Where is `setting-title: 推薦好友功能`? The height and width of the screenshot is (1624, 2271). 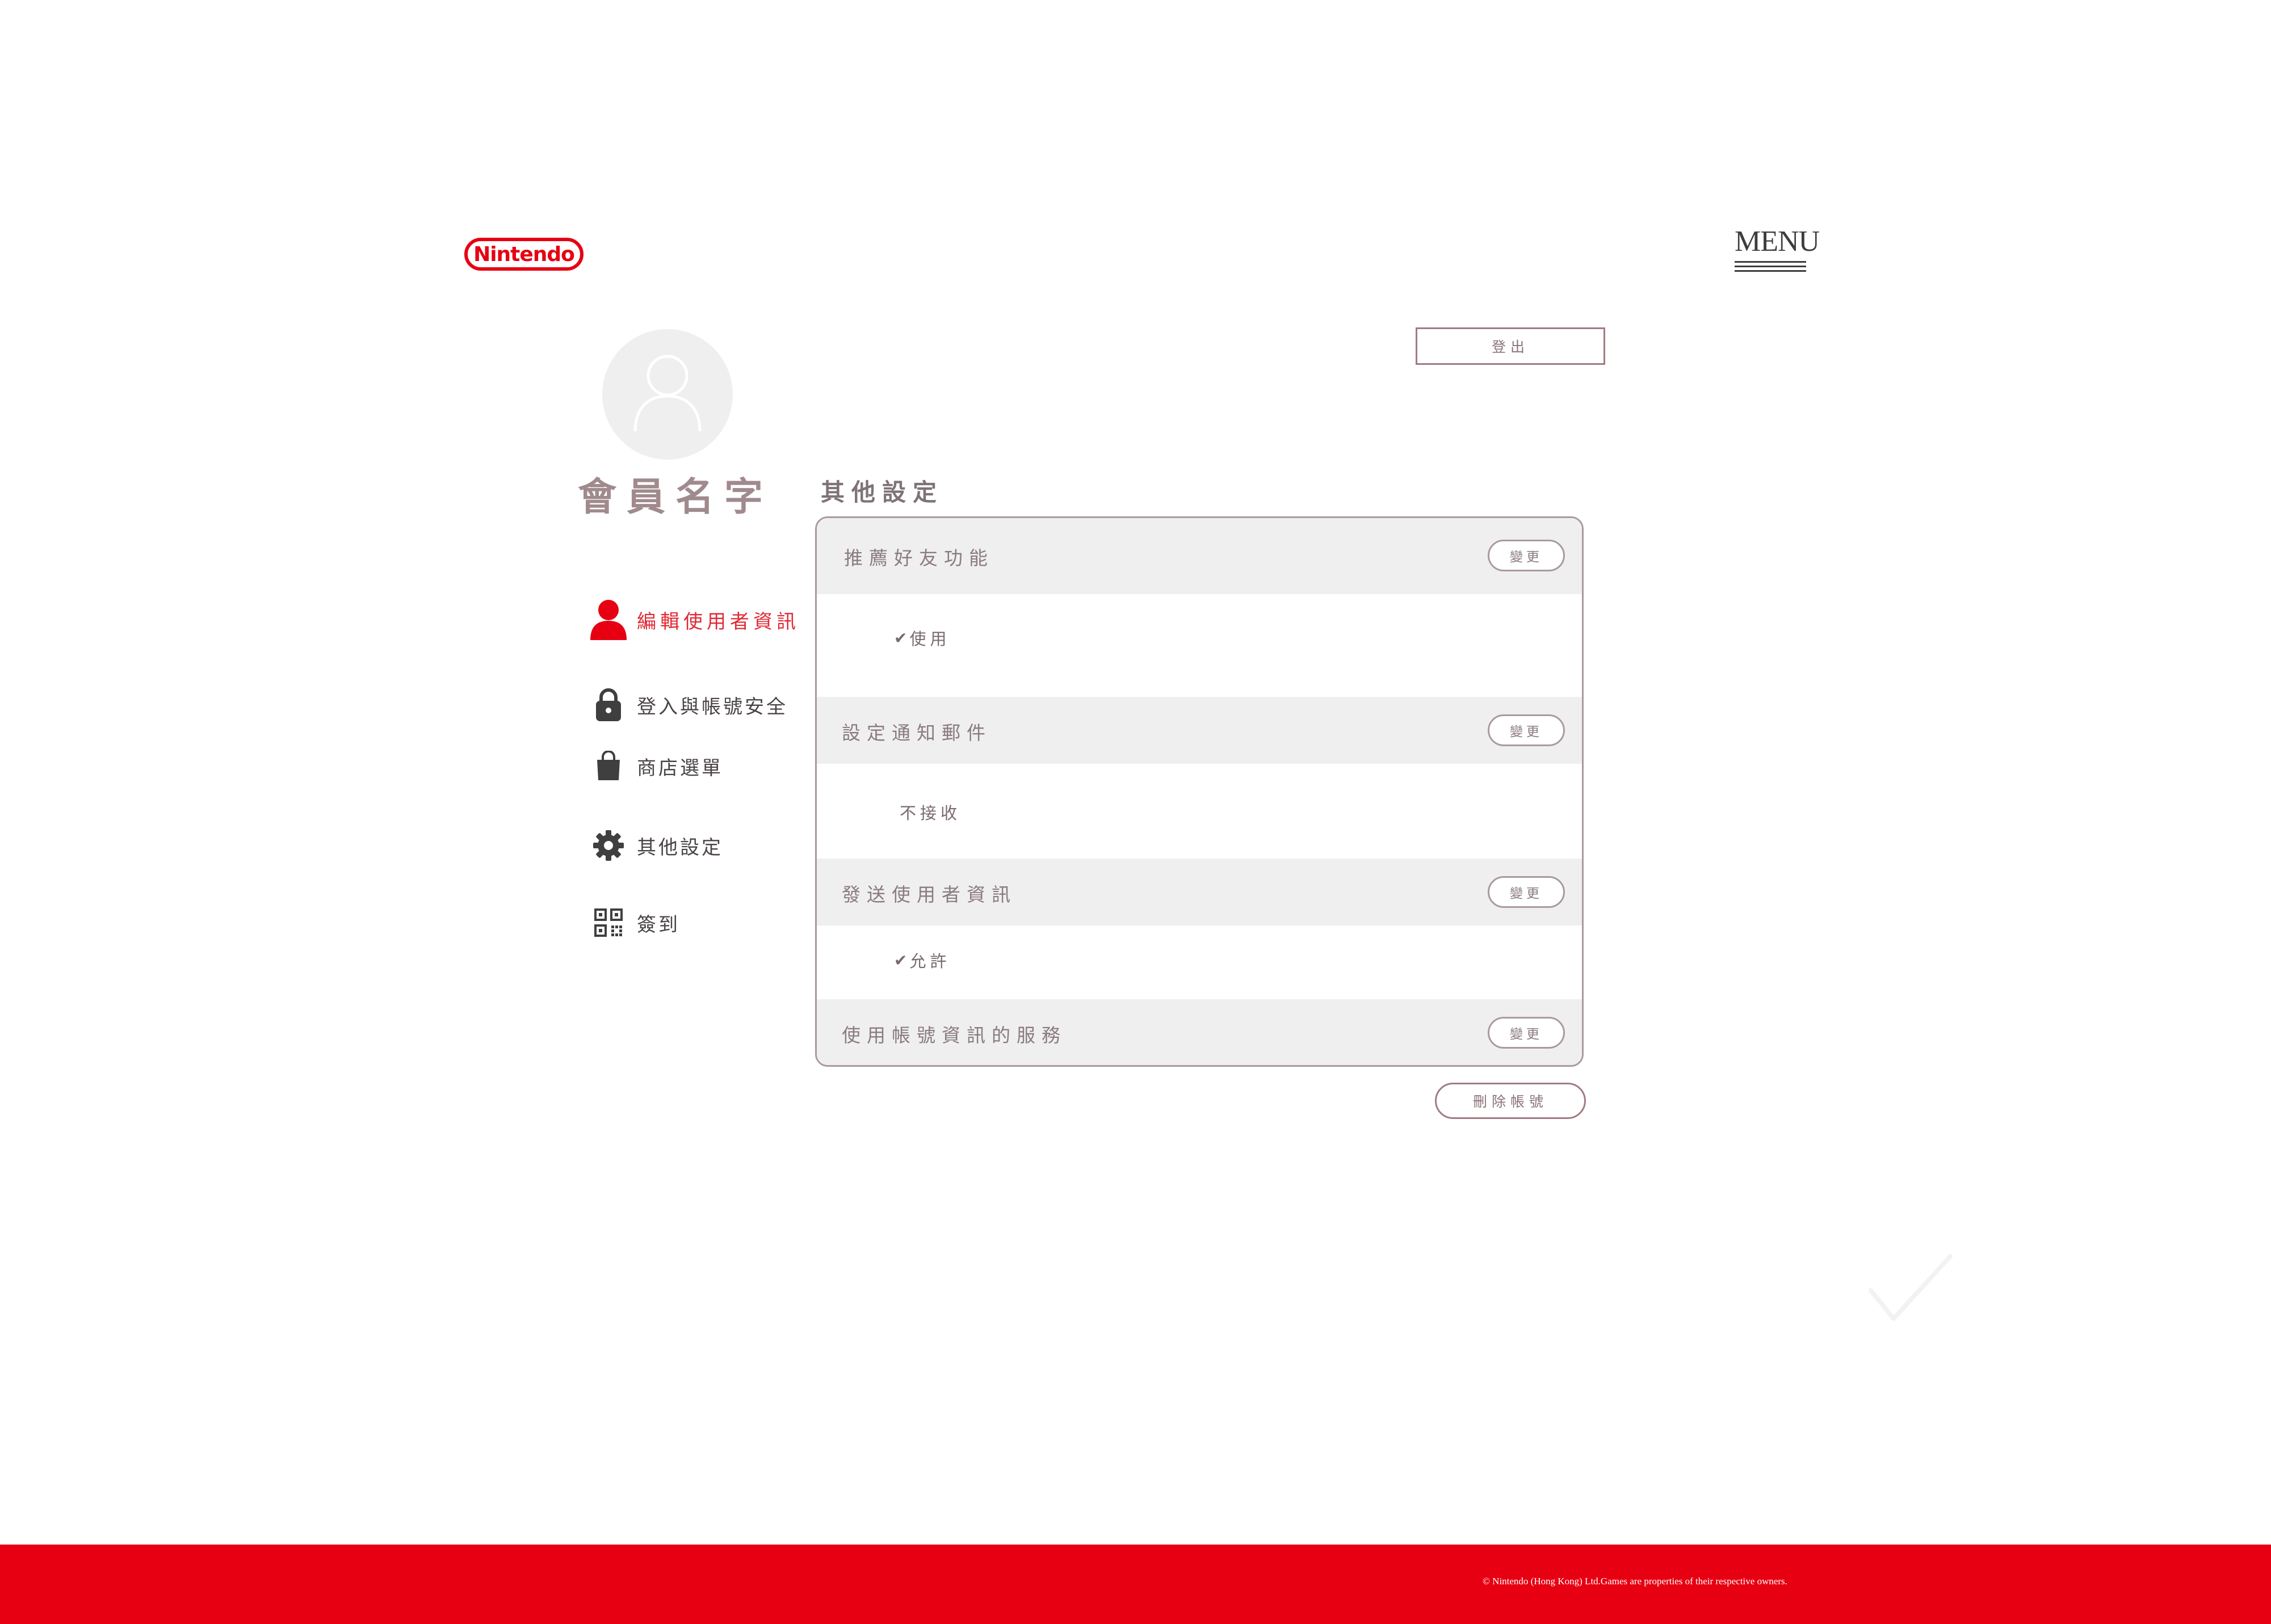 setting-title: 推薦好友功能 is located at coordinates (919, 558).